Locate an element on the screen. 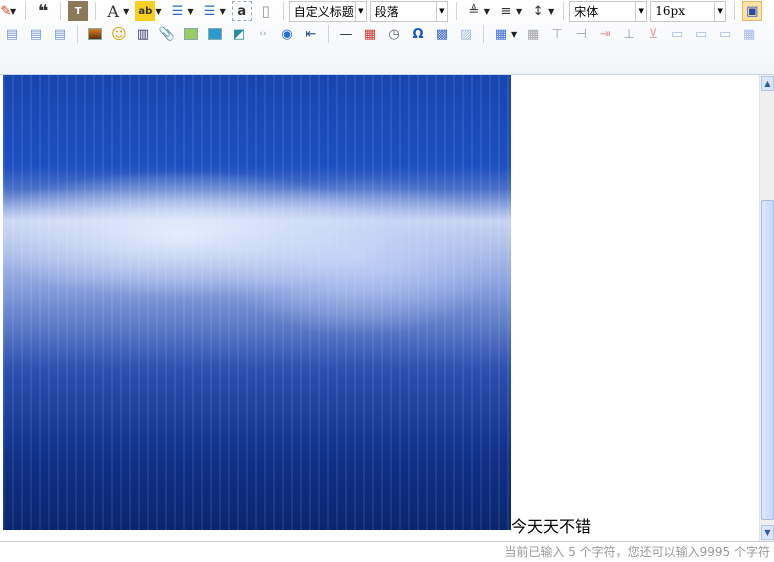 The image size is (774, 562). image-icon is located at coordinates (95, 34).